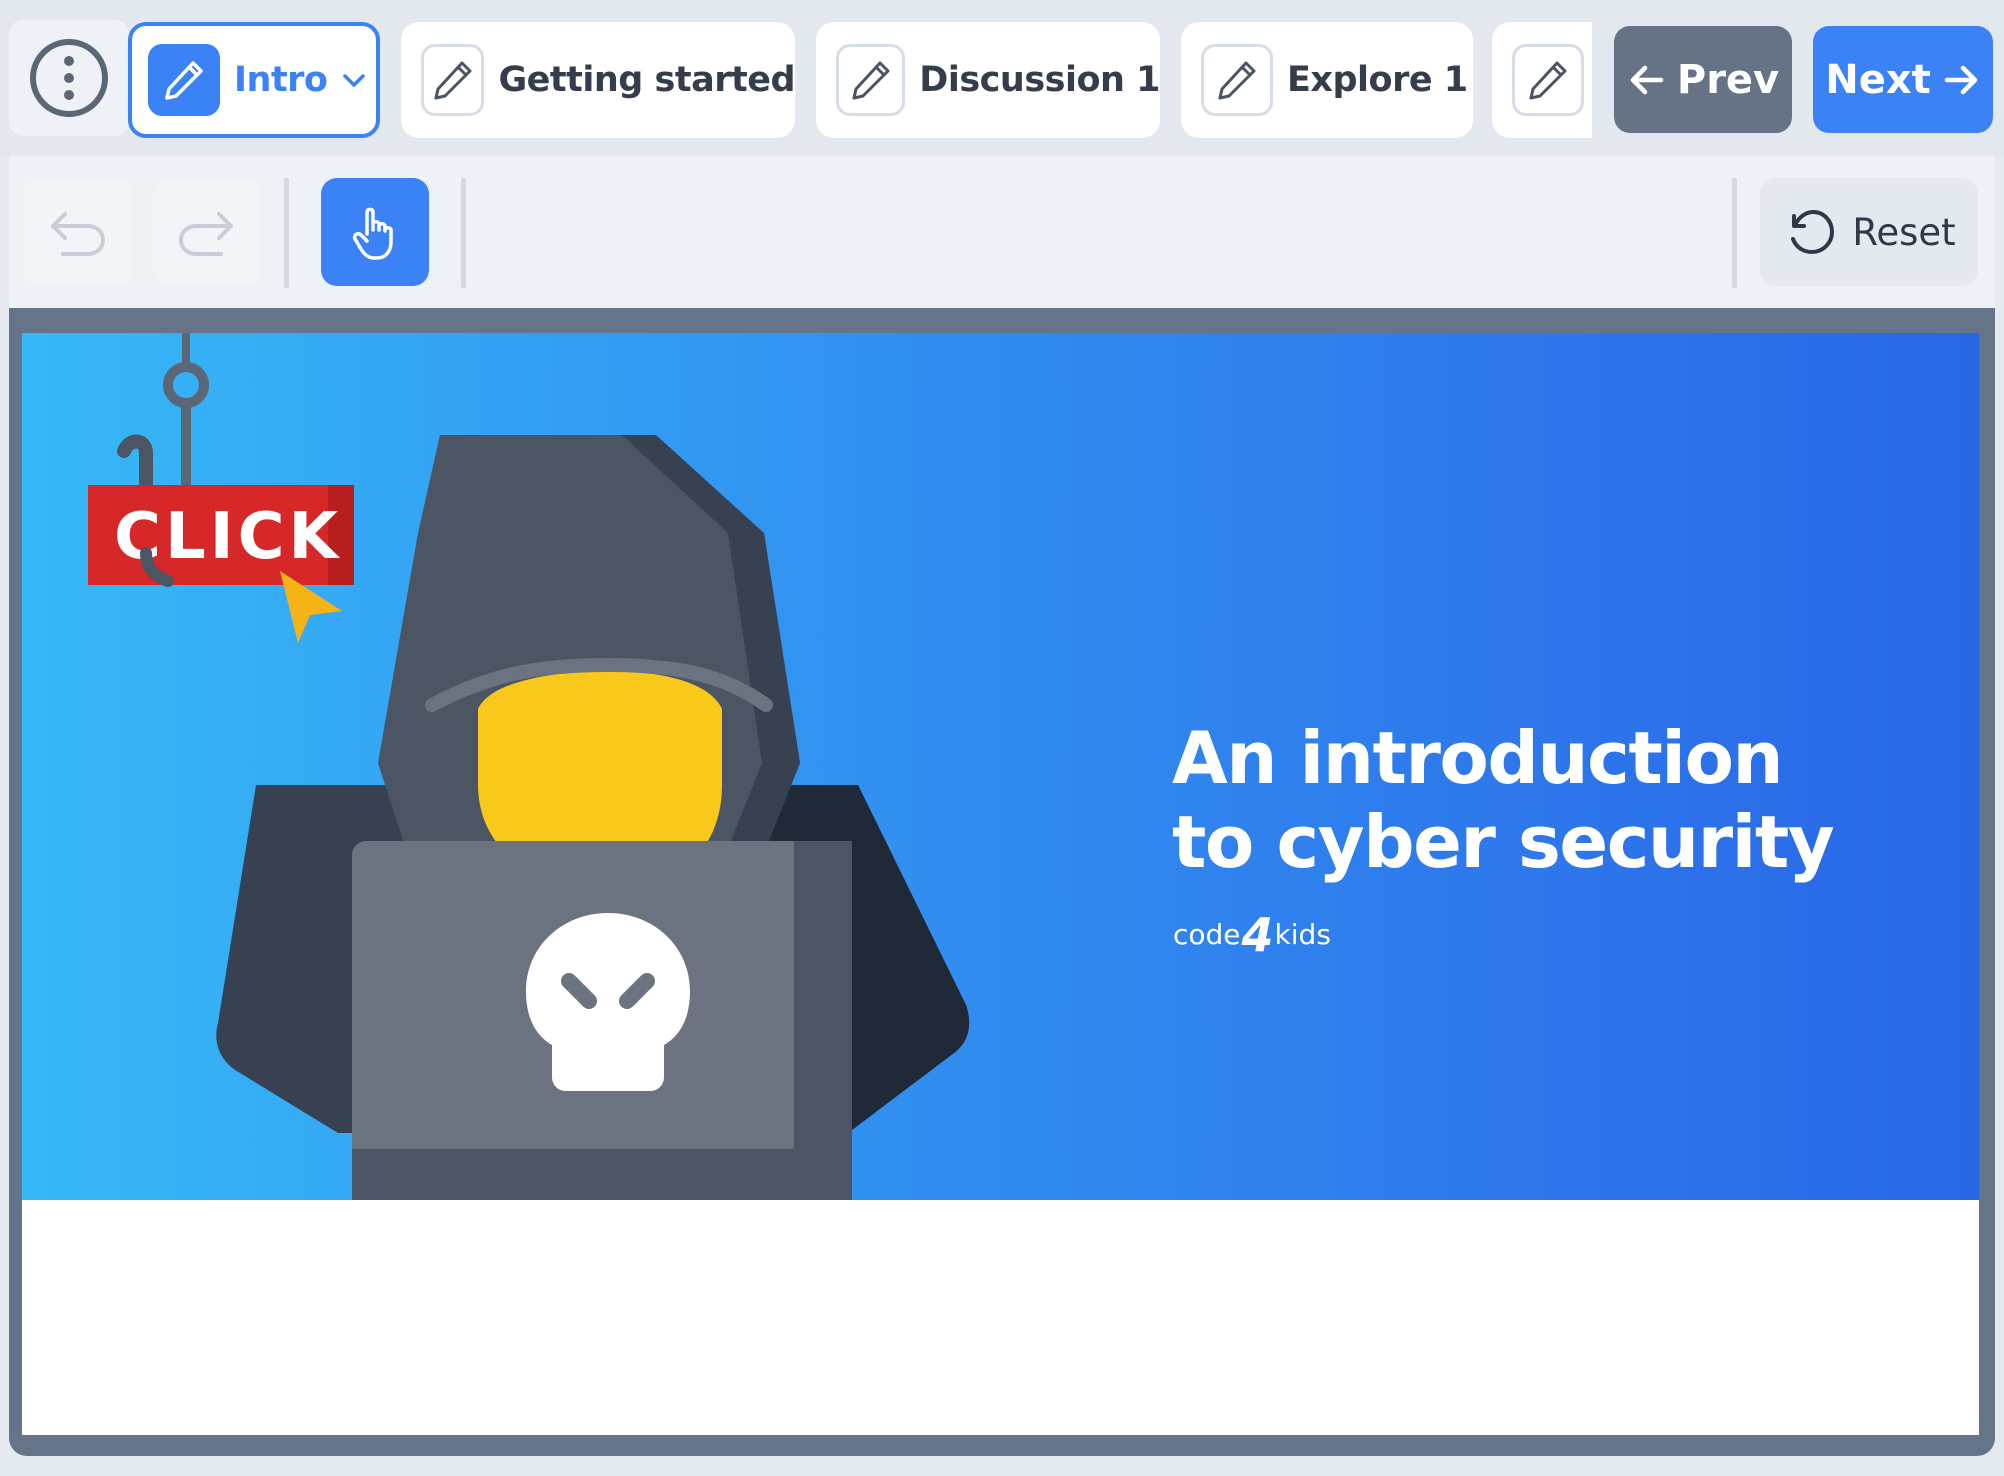  I want to click on redo-button, so click(207, 232).